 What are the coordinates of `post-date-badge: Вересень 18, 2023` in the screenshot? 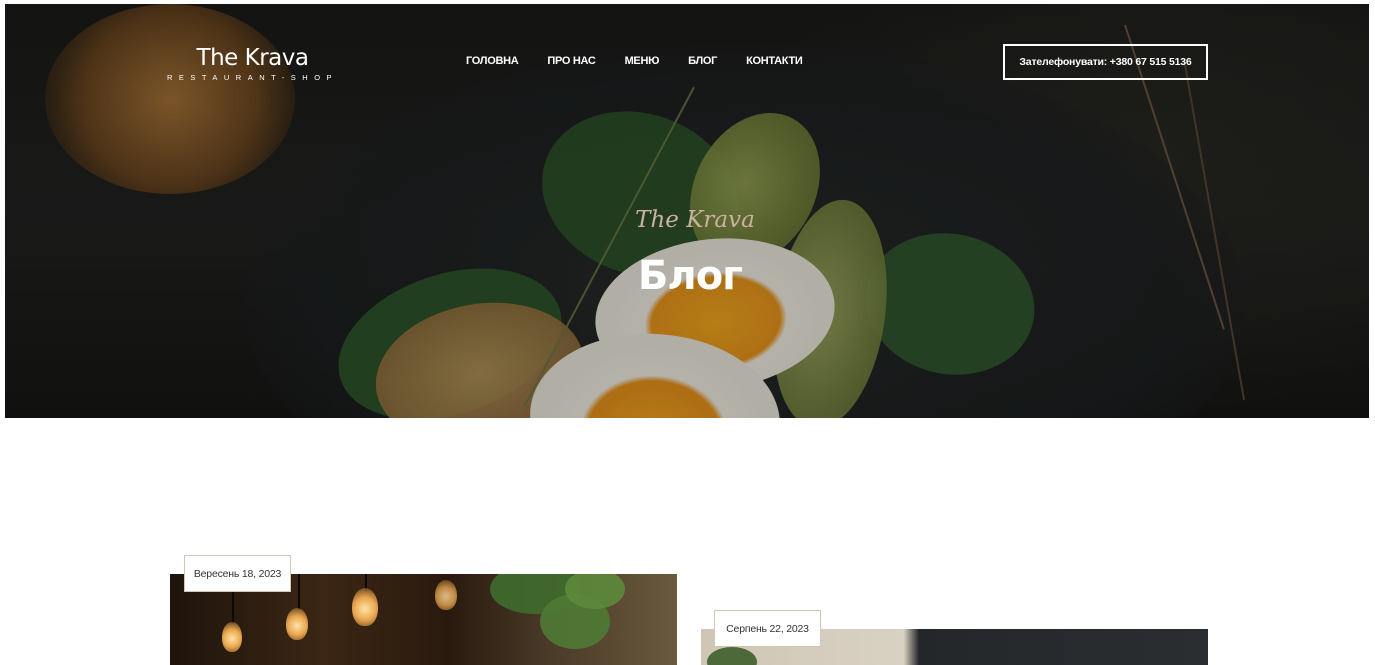 It's located at (237, 573).